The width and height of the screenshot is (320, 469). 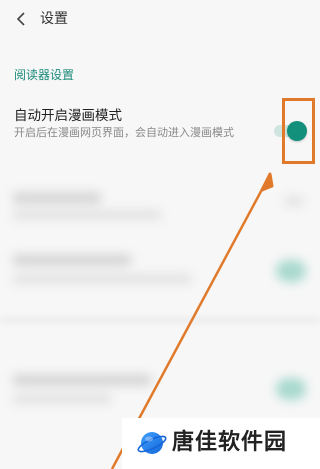 What do you see at coordinates (160, 19) in the screenshot?
I see `top-bar: 设置` at bounding box center [160, 19].